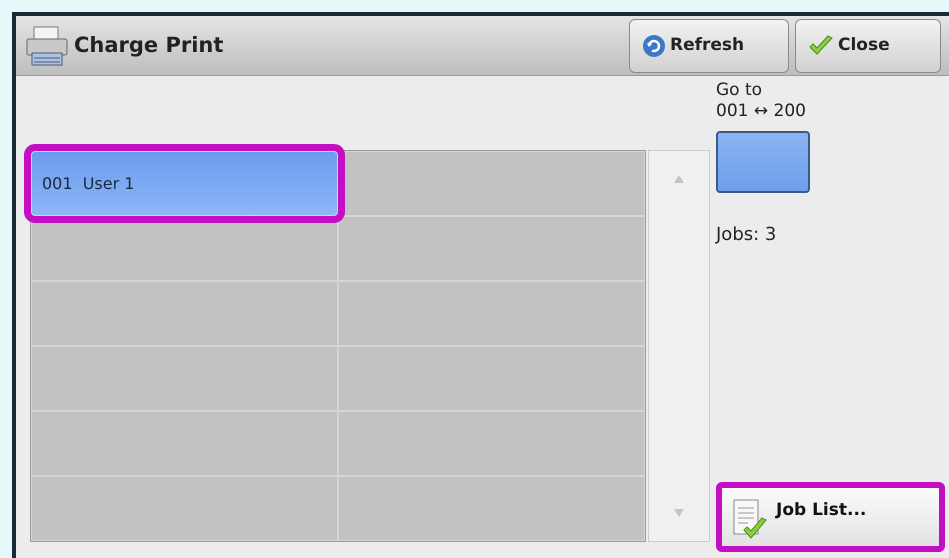  I want to click on window-title: Charge Print, so click(149, 45).